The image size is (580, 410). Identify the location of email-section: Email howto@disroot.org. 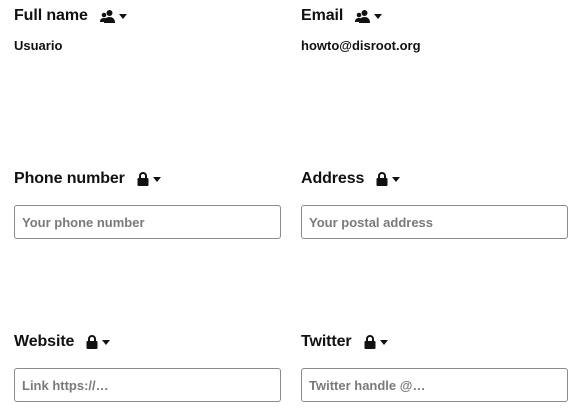
(434, 29).